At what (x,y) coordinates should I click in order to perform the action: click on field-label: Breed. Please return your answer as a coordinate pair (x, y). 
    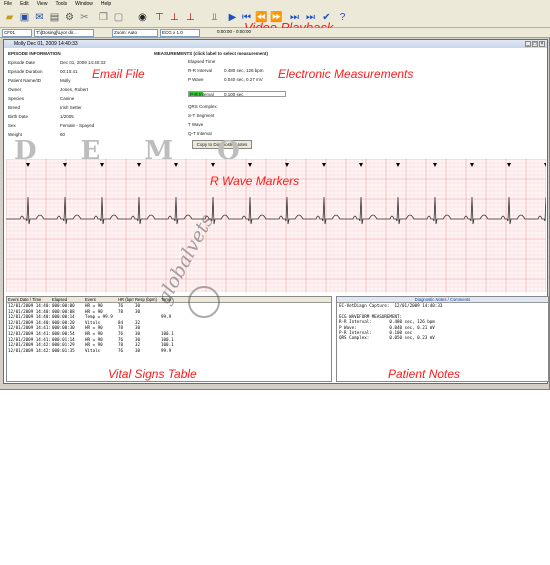
    Looking at the image, I should click on (14, 107).